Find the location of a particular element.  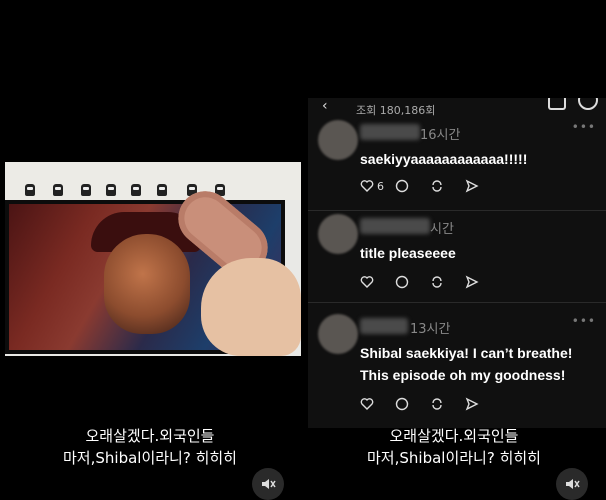

comment-actions: 6 is located at coordinates (430, 186).